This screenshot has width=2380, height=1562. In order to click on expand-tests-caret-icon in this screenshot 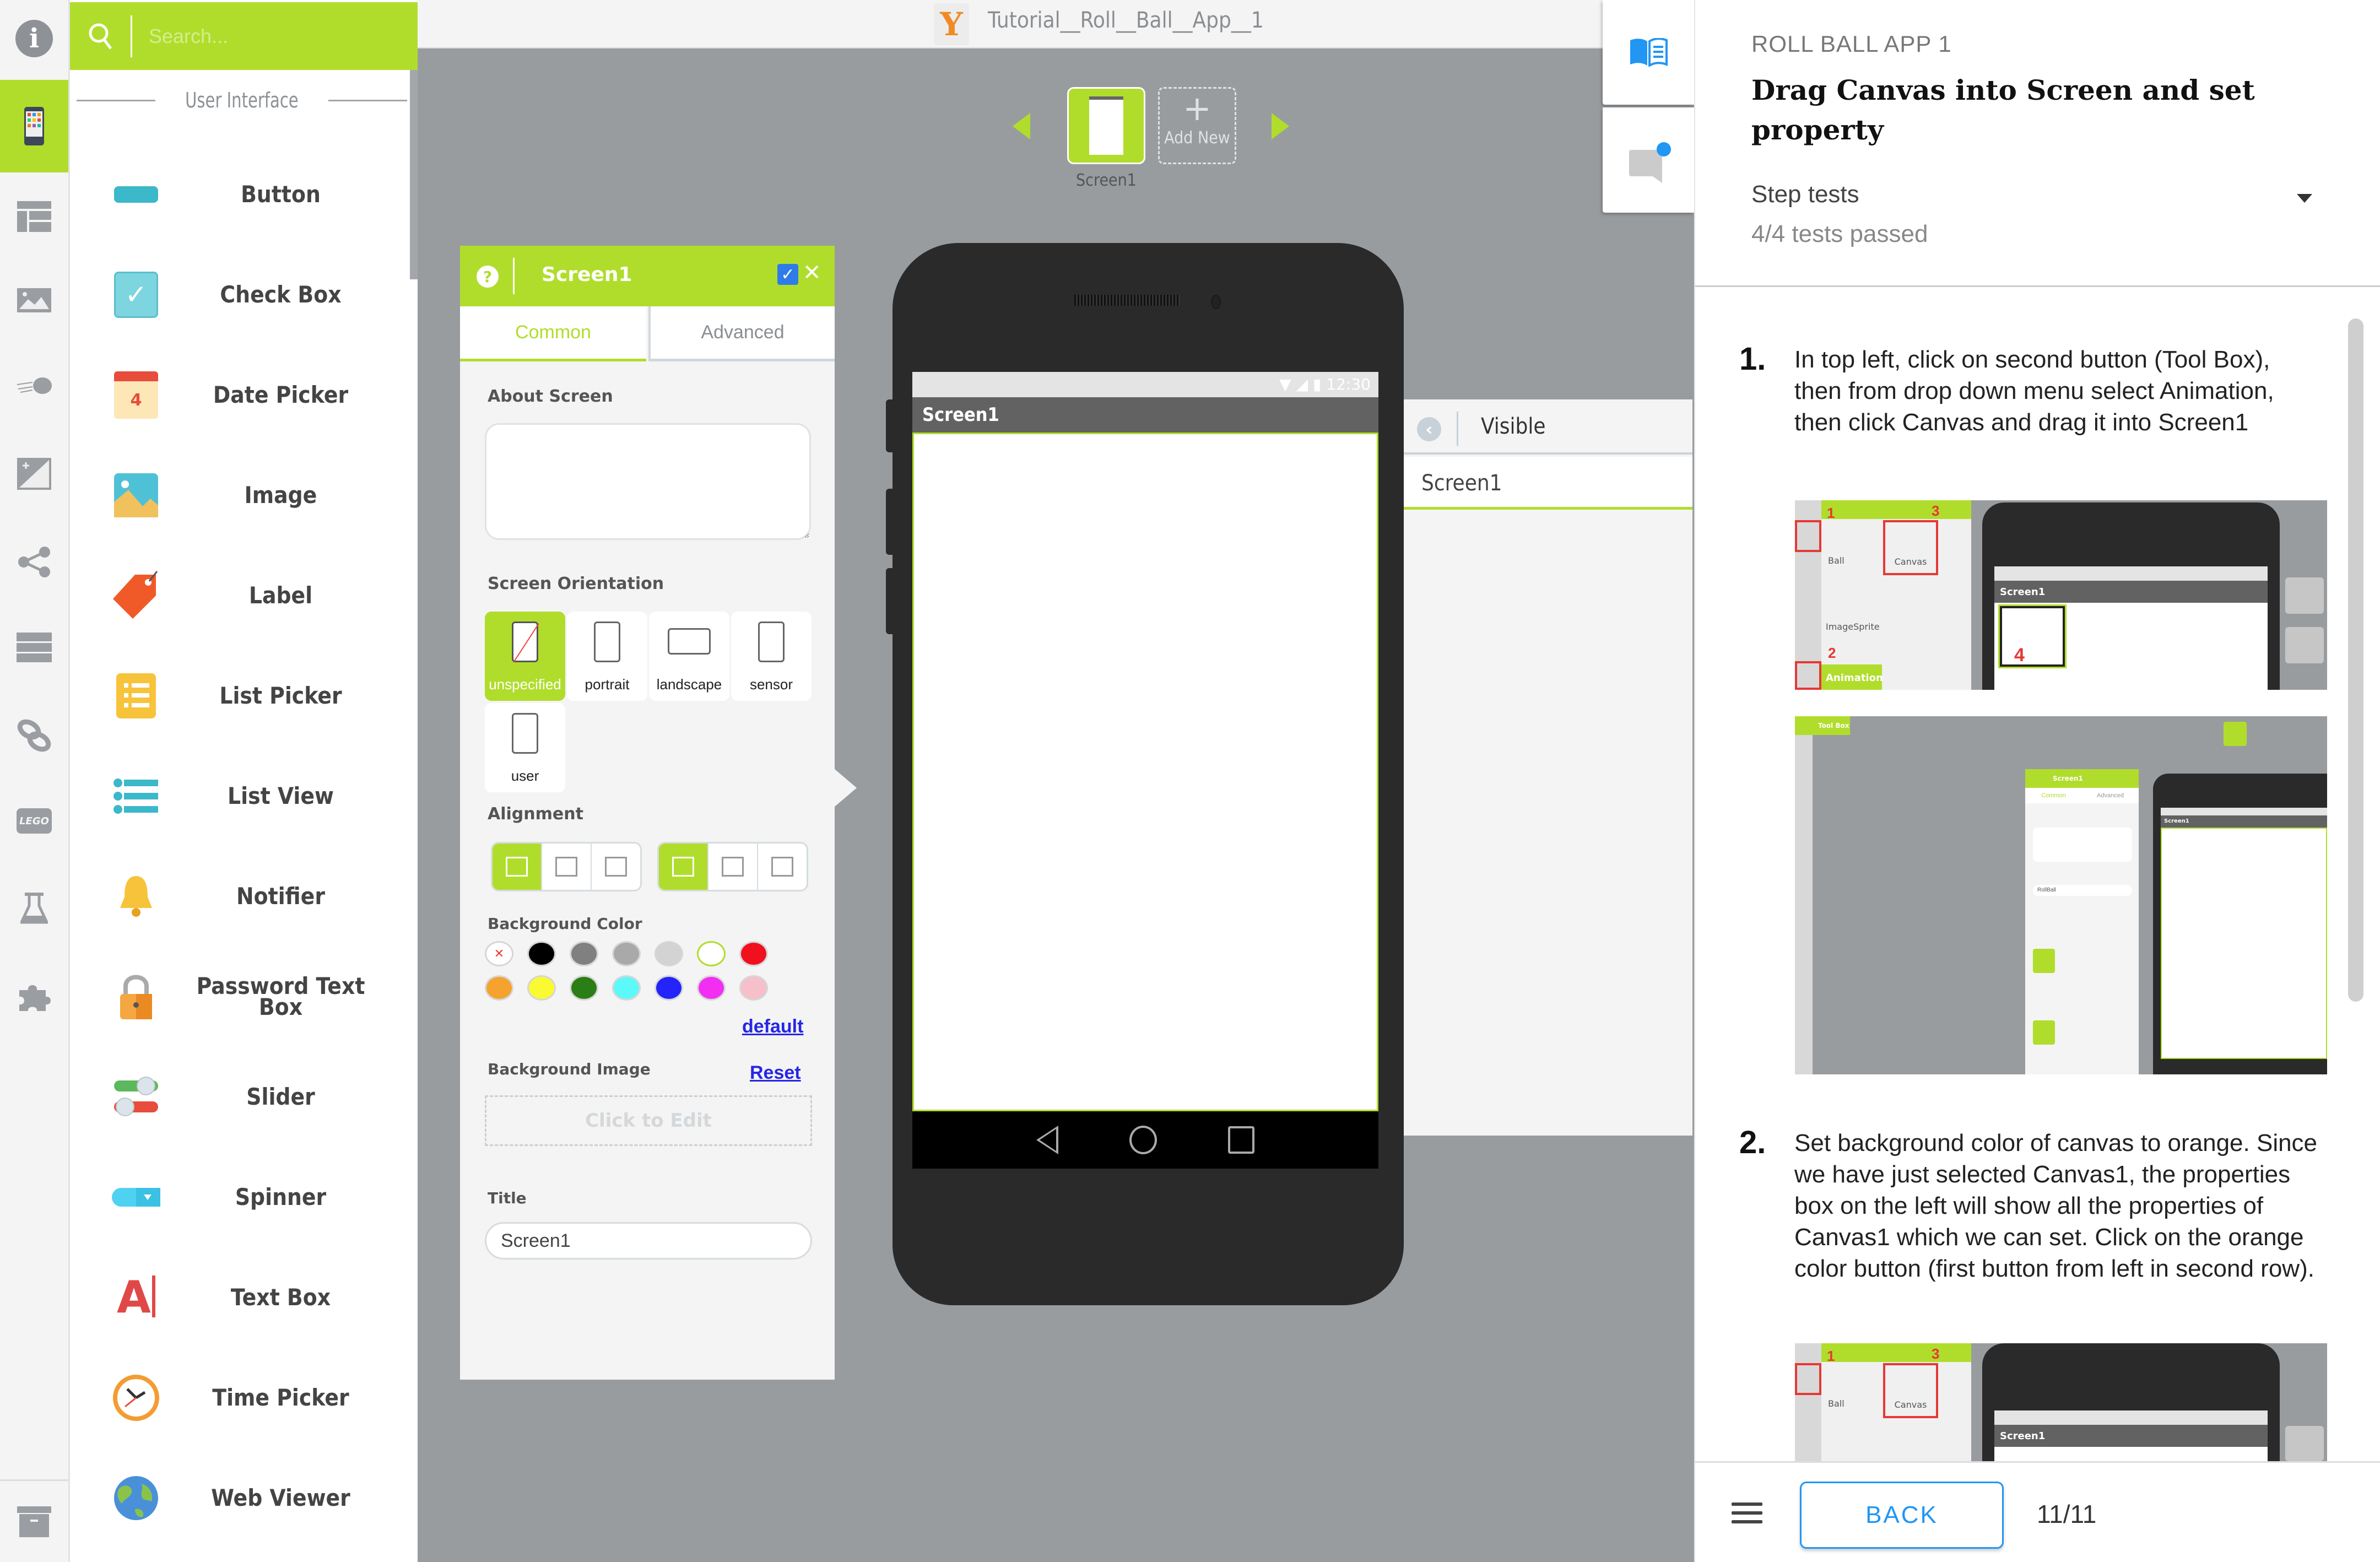, I will do `click(2304, 198)`.